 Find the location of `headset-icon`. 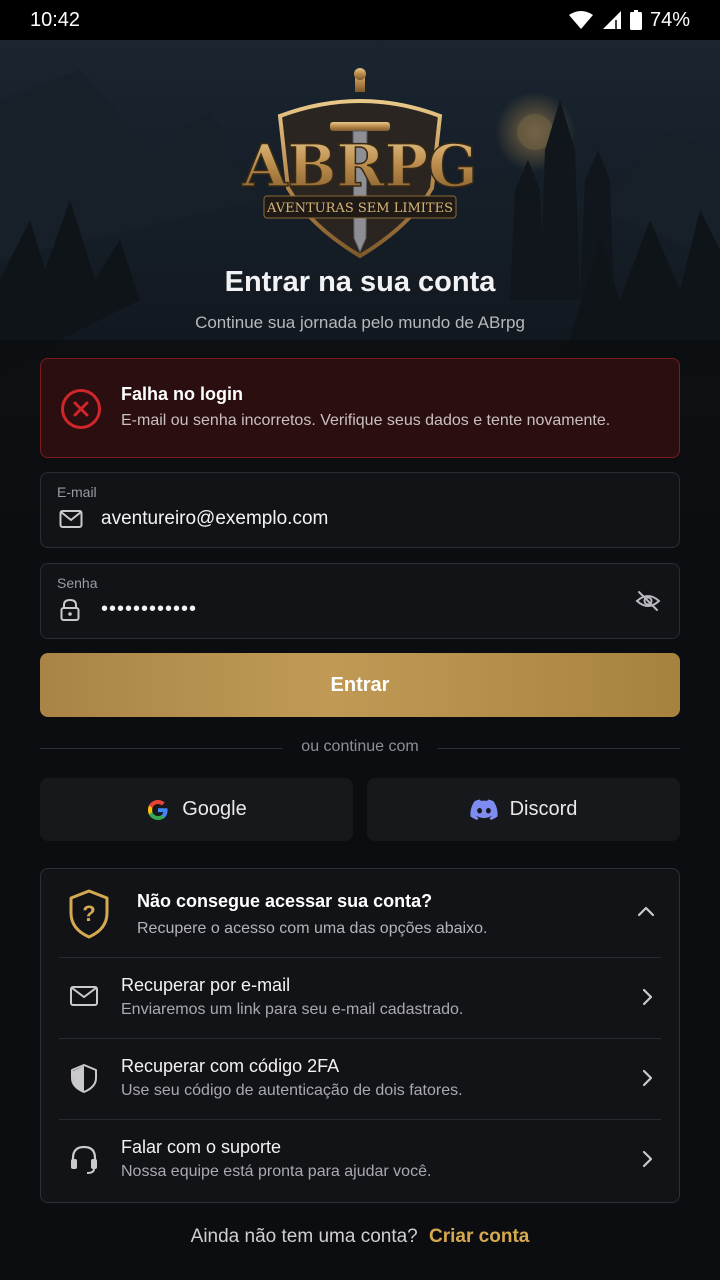

headset-icon is located at coordinates (84, 1159).